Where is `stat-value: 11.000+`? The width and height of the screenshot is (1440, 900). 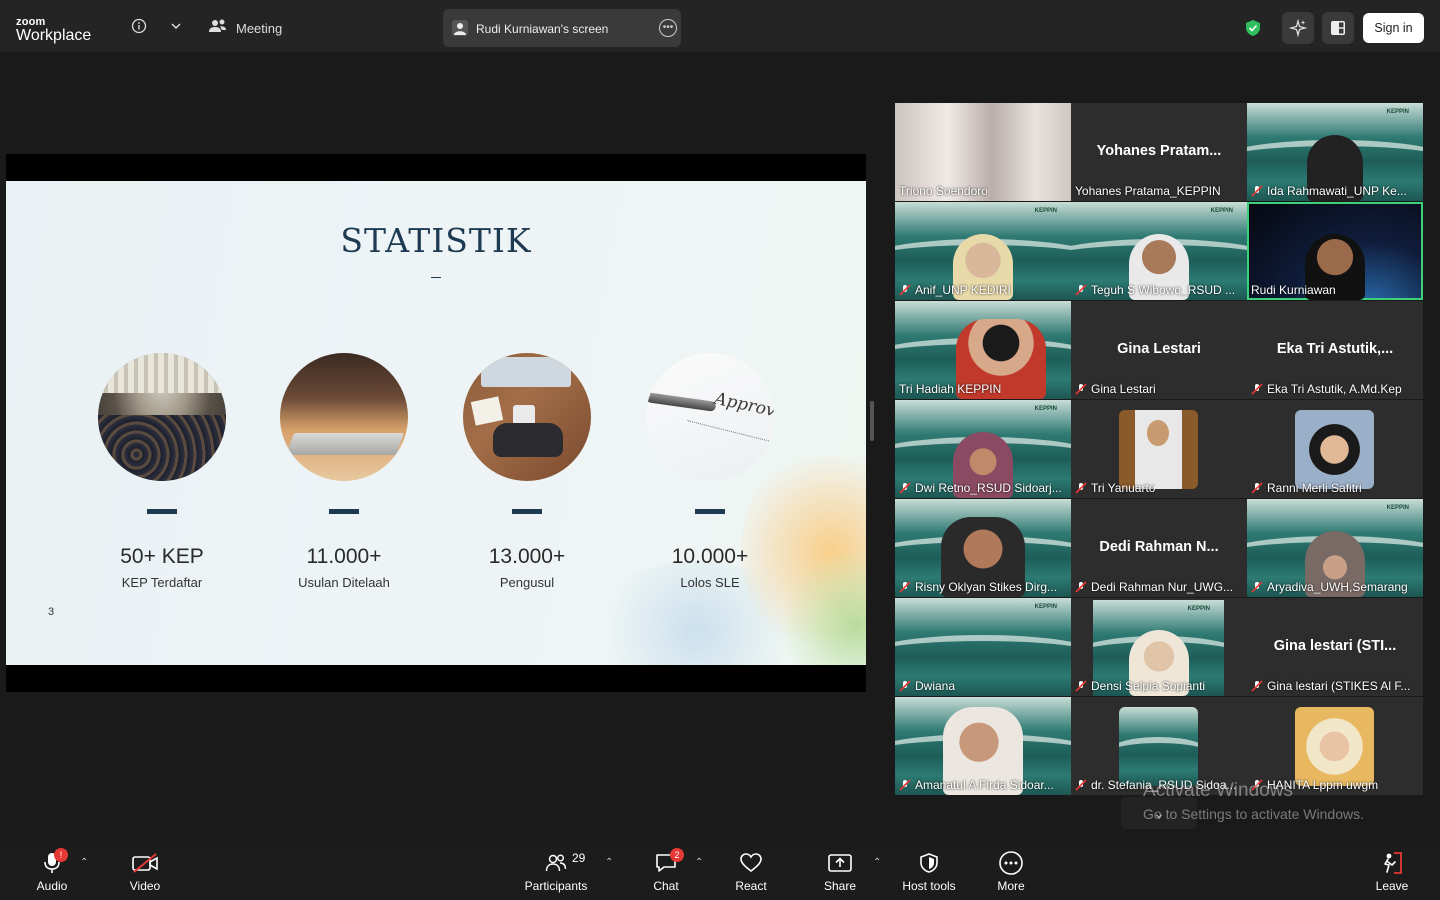 stat-value: 11.000+ is located at coordinates (344, 556).